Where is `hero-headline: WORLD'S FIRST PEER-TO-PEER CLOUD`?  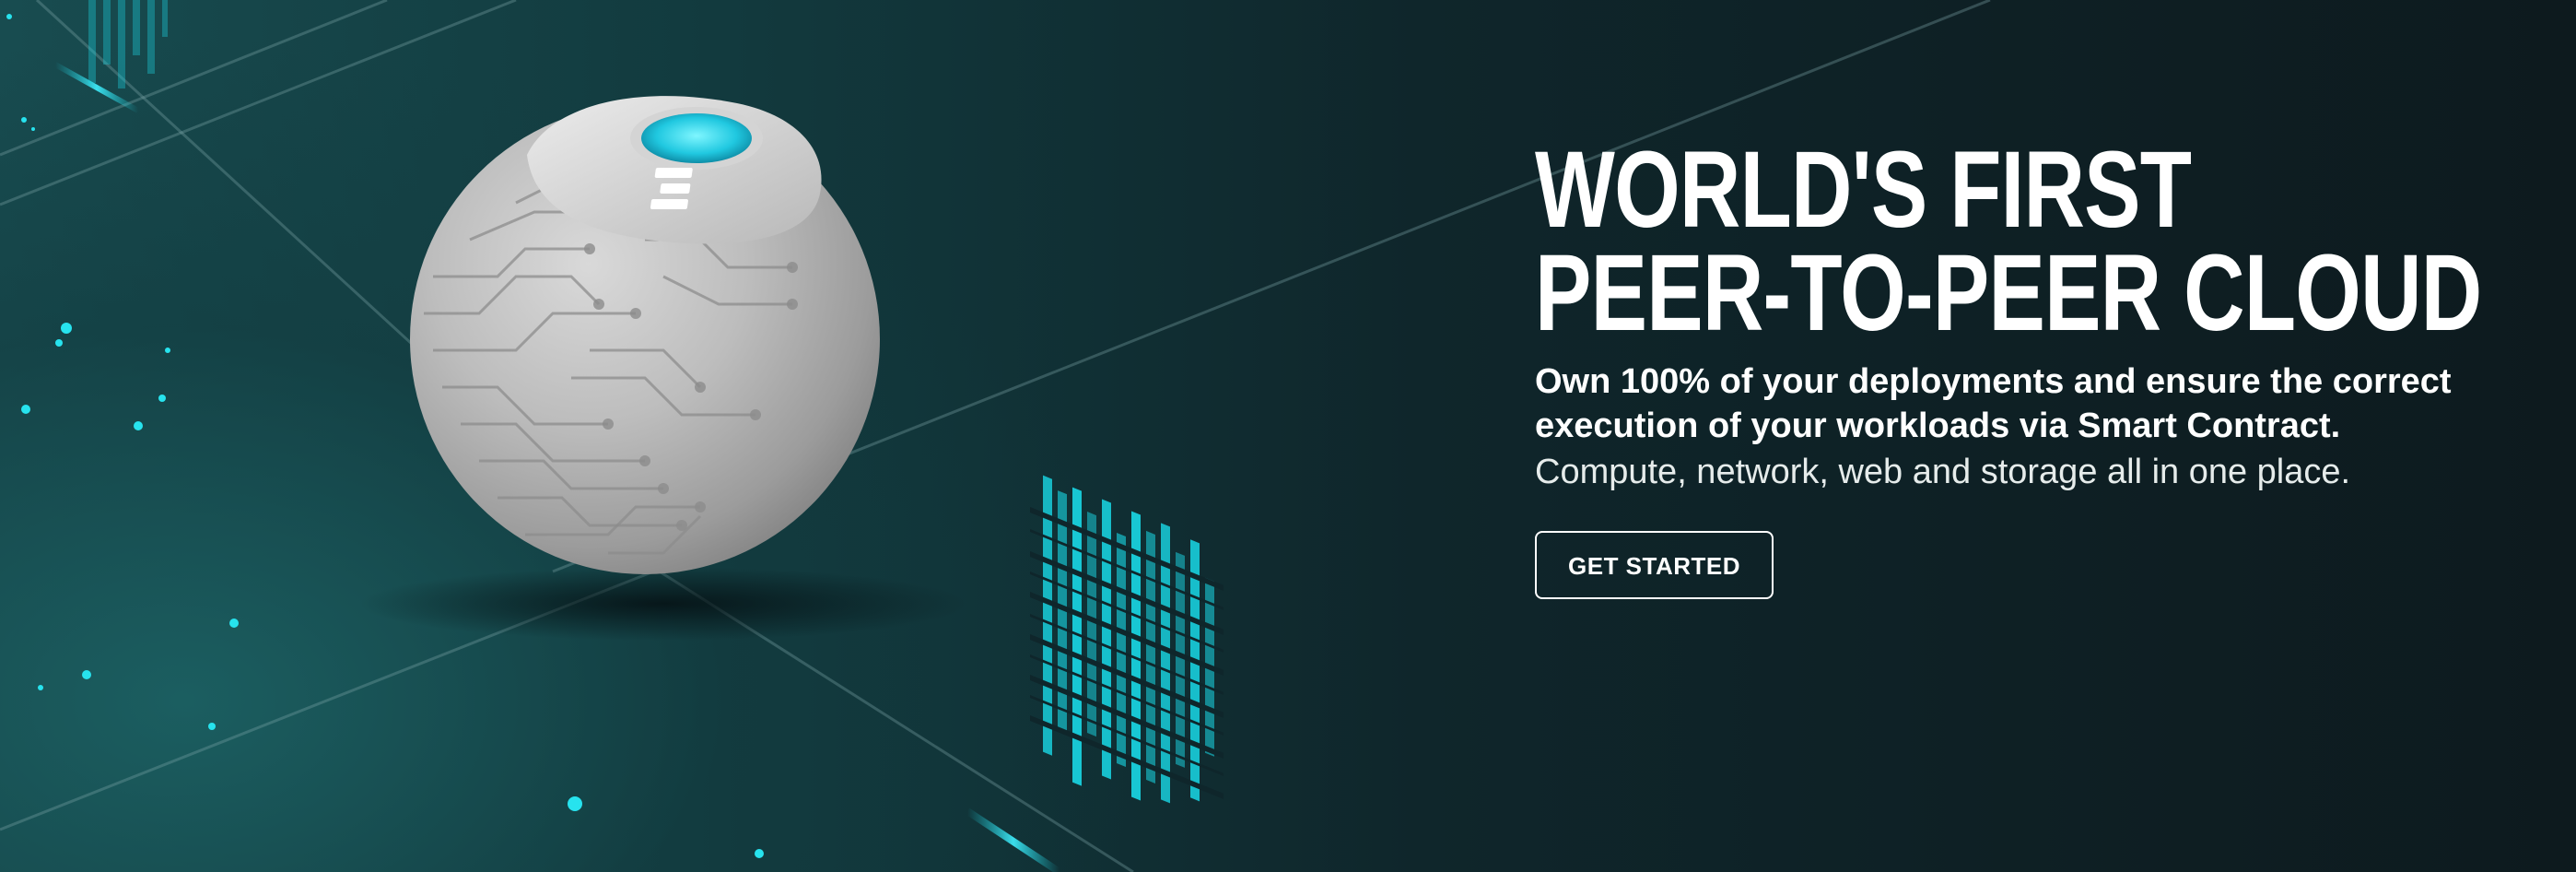 hero-headline: WORLD'S FIRST PEER-TO-PEER CLOUD is located at coordinates (2023, 242).